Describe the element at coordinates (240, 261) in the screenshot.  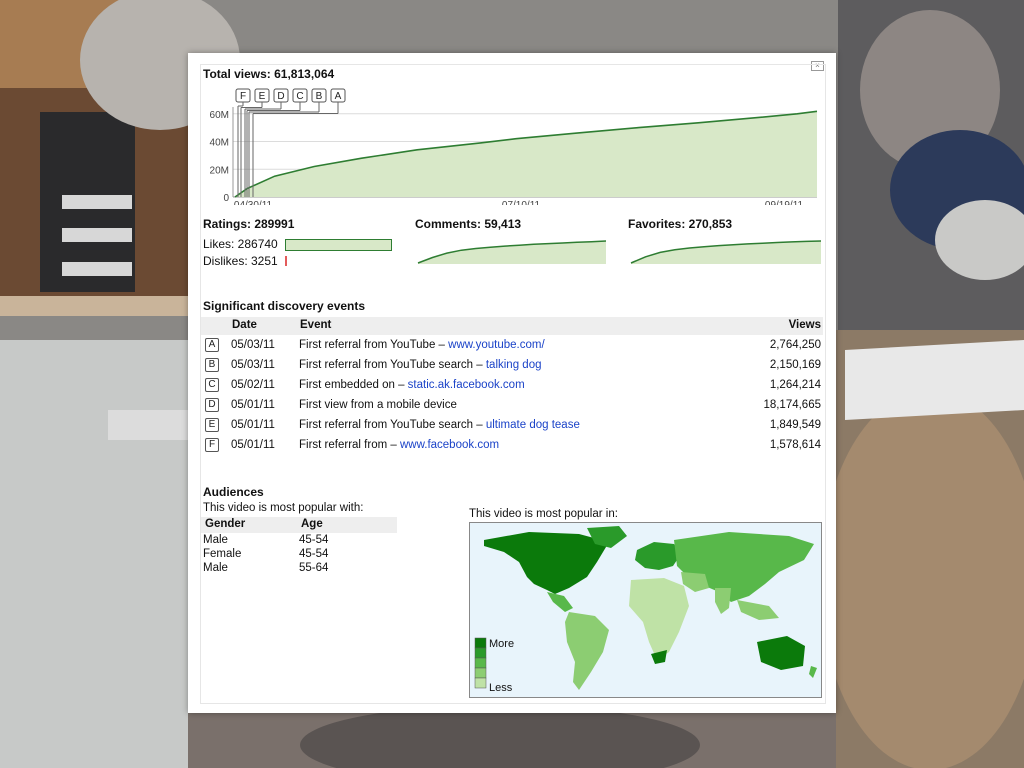
I see `dislikes-label: Dislikes: 3251` at that location.